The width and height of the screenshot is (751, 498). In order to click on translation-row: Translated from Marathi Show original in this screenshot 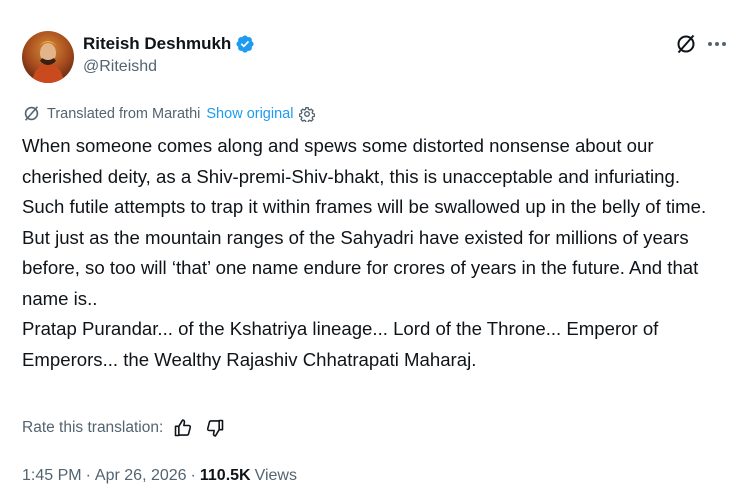, I will do `click(169, 113)`.